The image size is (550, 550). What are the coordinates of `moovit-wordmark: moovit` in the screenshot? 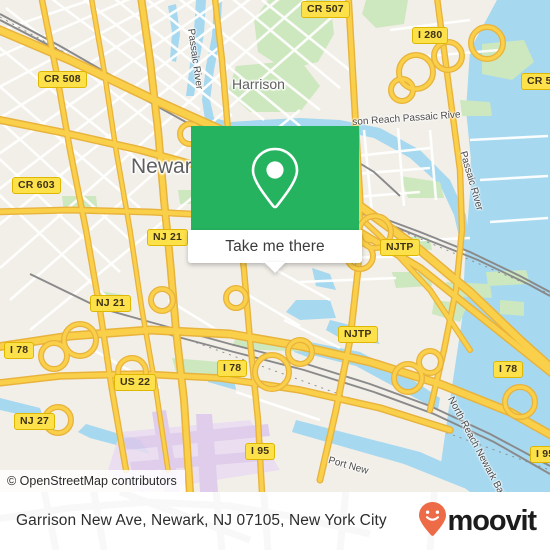 It's located at (492, 520).